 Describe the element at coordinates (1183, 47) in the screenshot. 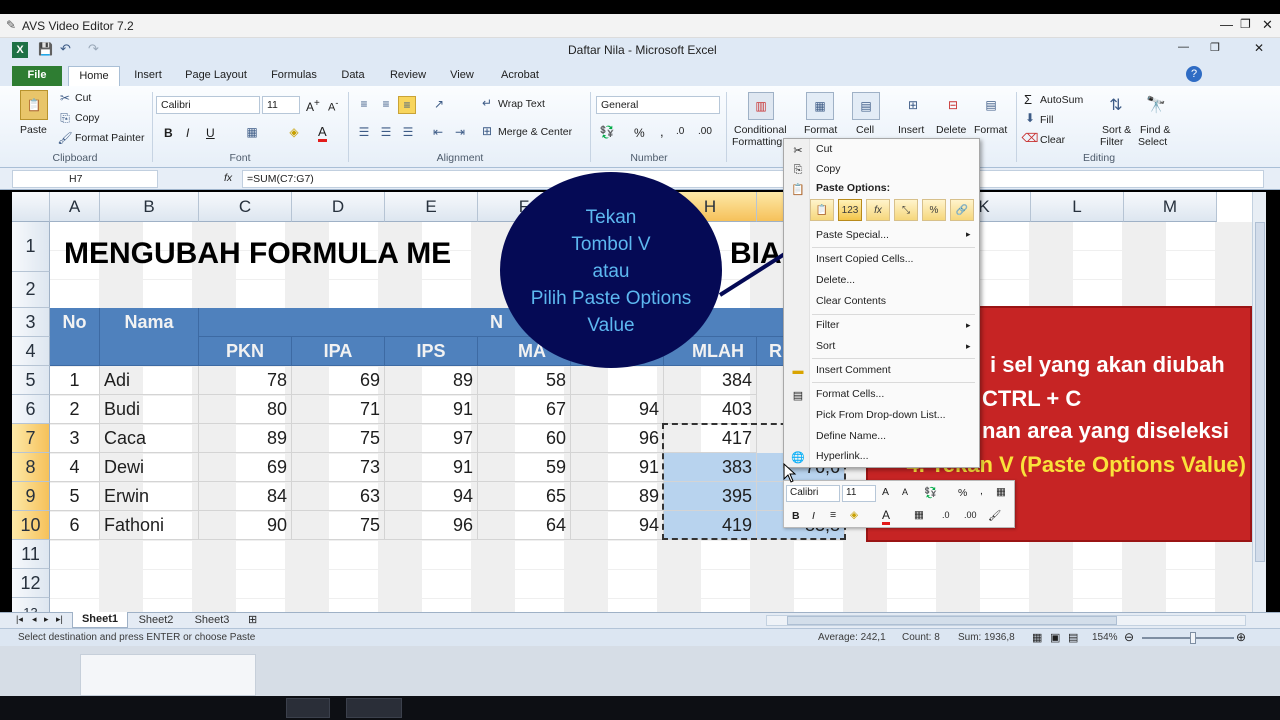

I see `excel-minimize-button: —` at that location.